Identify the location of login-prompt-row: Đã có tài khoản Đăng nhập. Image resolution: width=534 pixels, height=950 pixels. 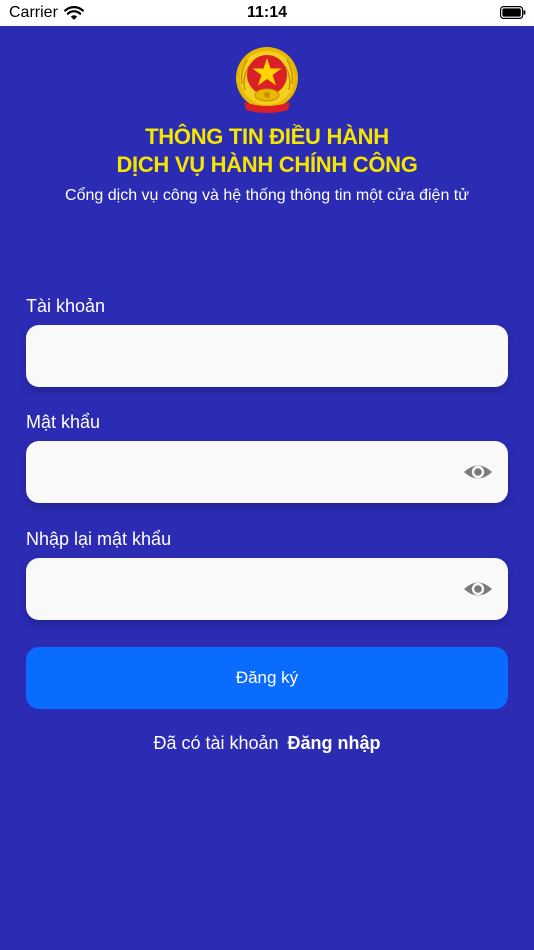
(267, 743).